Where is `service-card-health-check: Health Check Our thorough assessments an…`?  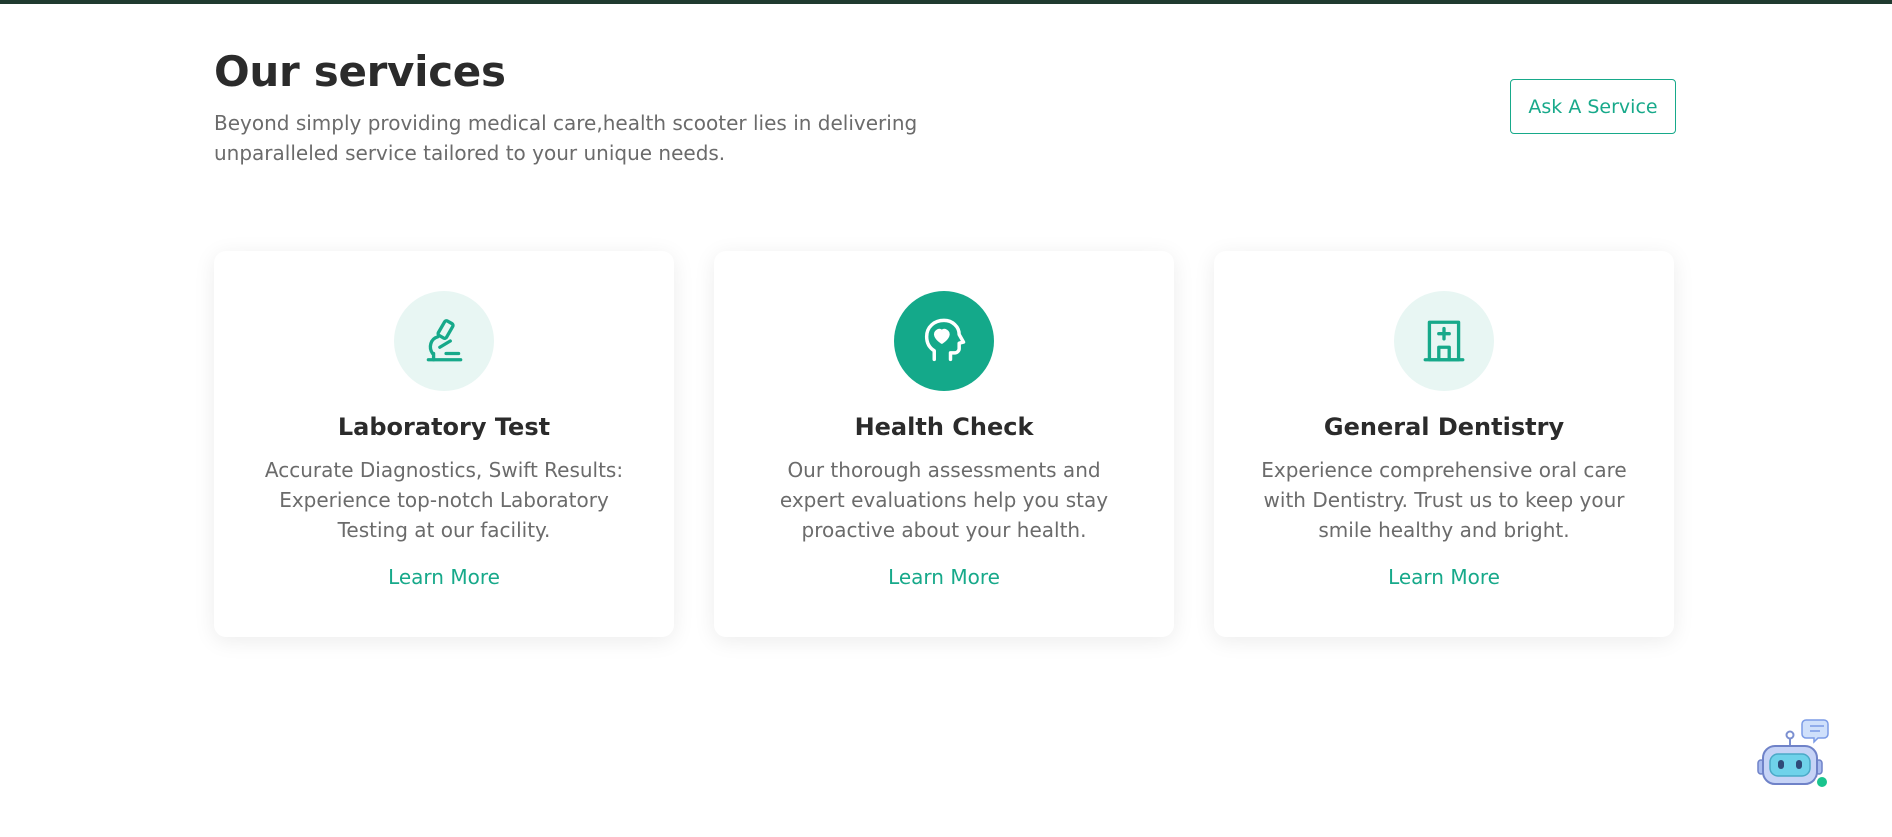
service-card-health-check: Health Check Our thorough assessments an… is located at coordinates (944, 444).